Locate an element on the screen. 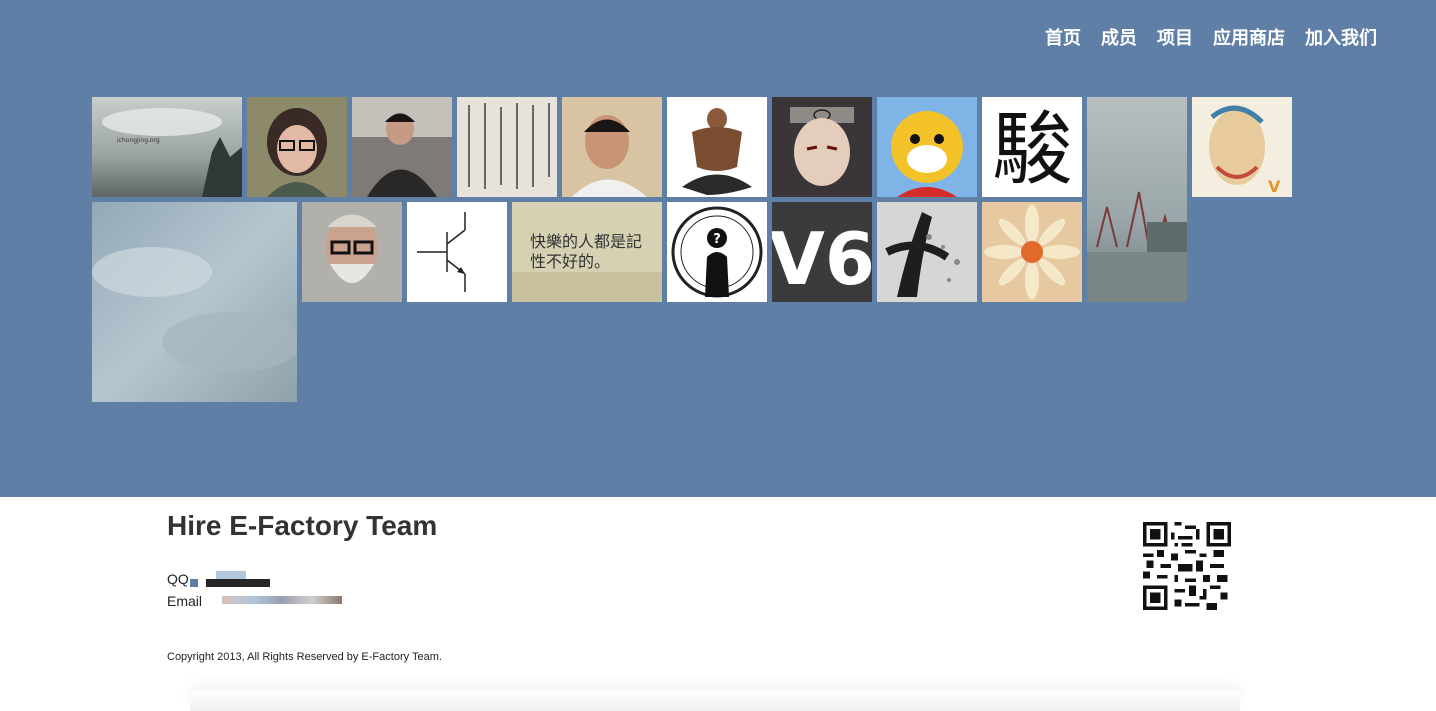 Image resolution: width=1436 pixels, height=711 pixels. chinese-character-text: 駿 is located at coordinates (1032, 149).